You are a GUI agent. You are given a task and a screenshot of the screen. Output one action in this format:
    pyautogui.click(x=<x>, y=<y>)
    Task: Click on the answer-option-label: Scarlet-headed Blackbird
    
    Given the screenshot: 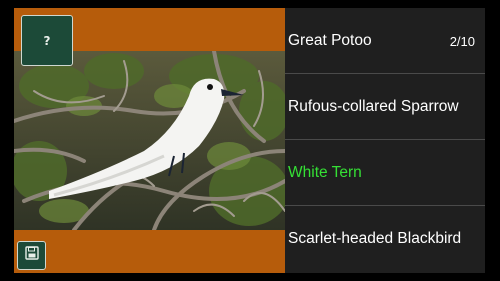 What is the action you would take?
    pyautogui.click(x=375, y=238)
    